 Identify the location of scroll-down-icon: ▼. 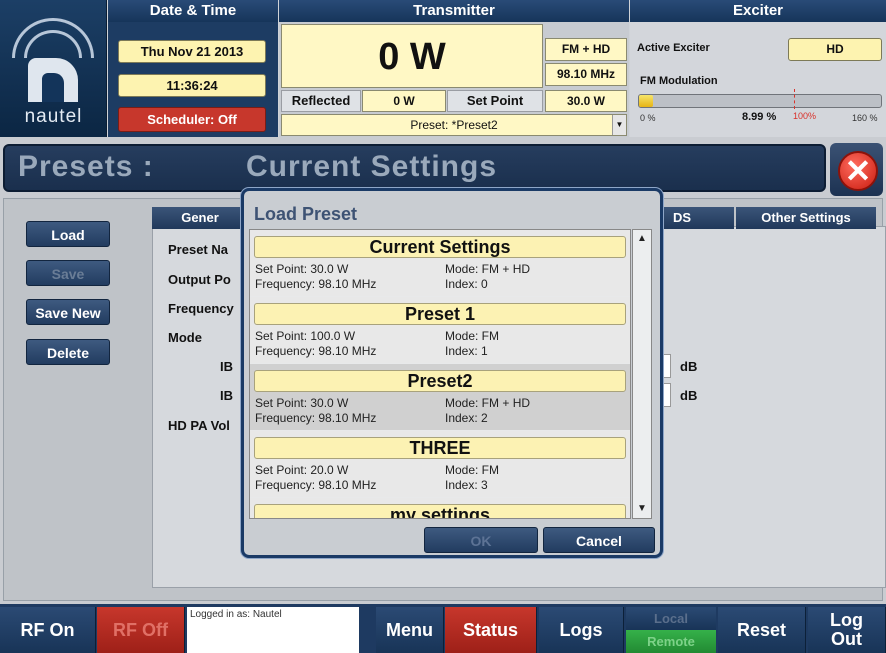
(642, 509).